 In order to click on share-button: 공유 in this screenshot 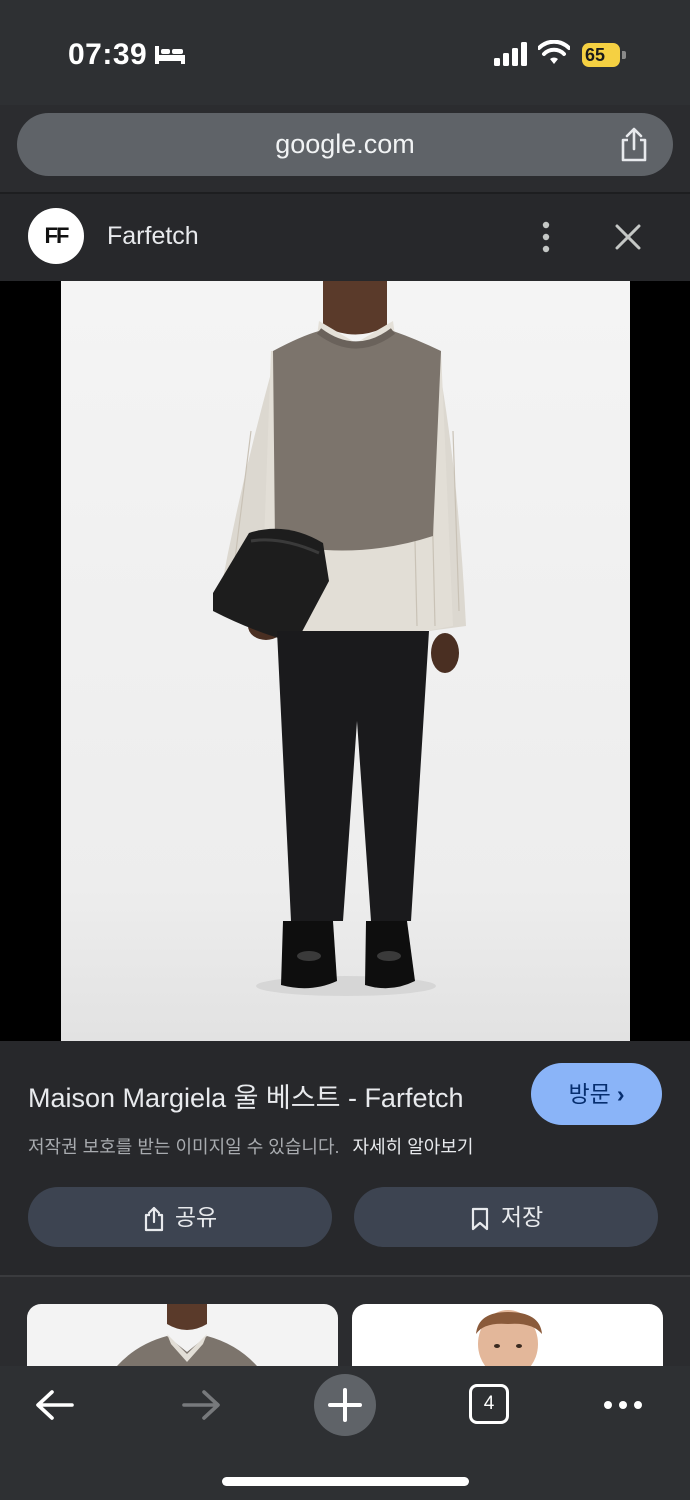, I will do `click(180, 1217)`.